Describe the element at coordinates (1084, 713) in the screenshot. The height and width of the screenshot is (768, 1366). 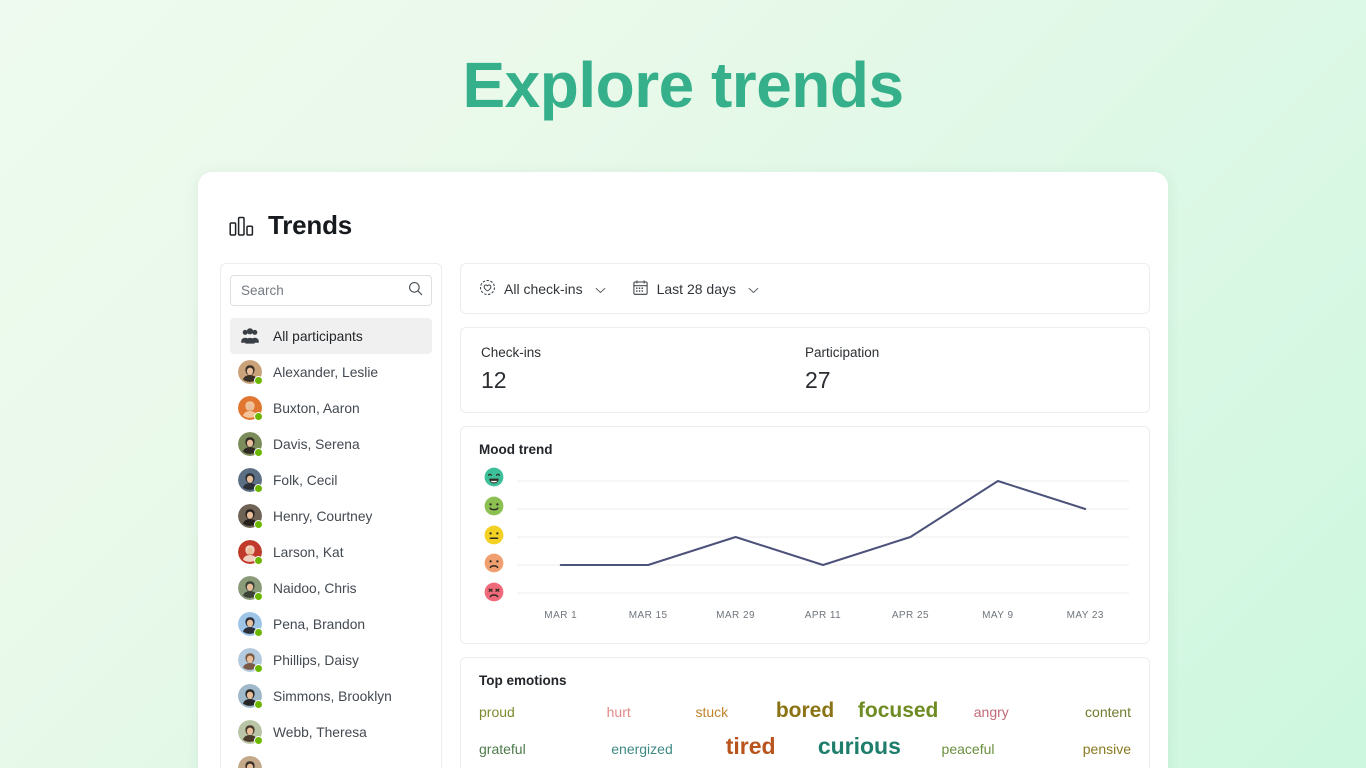
I see `emotion-cell: content` at that location.